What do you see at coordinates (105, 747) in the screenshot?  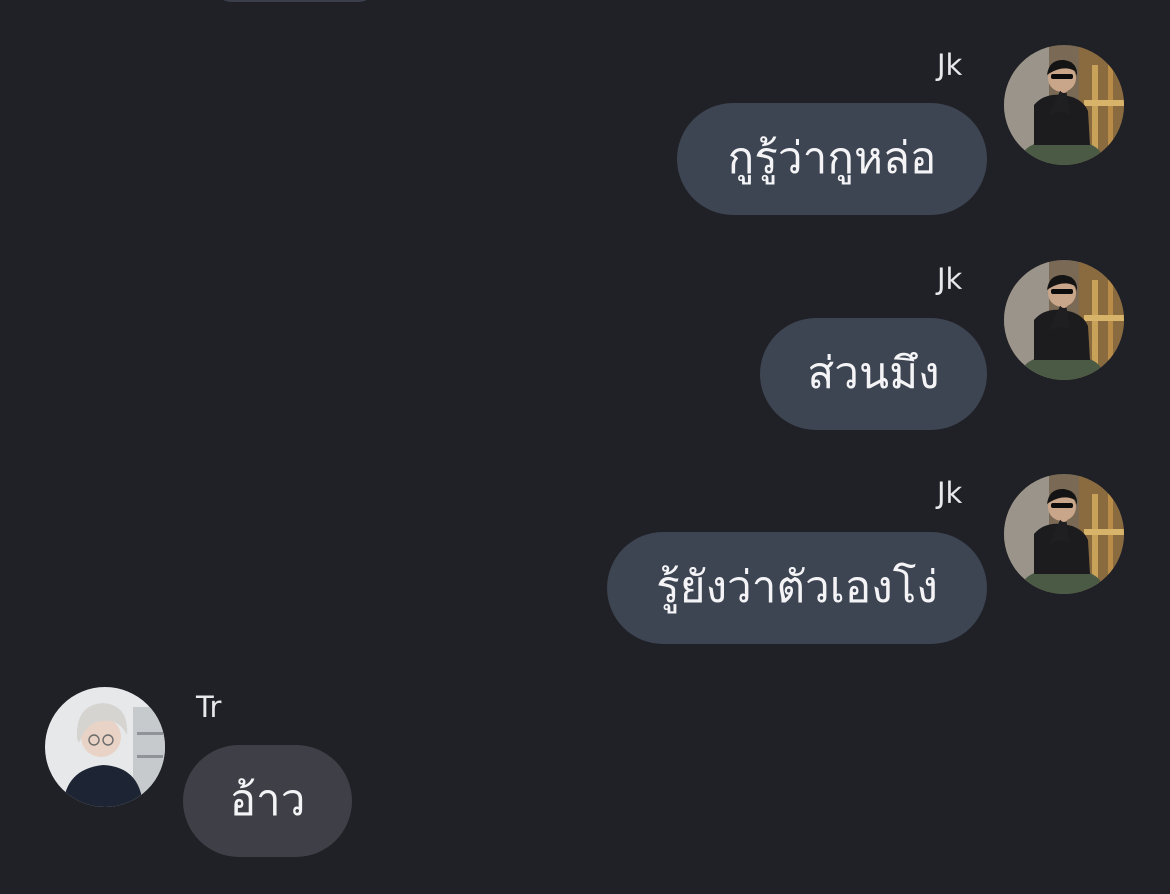 I see `tr-avatar` at bounding box center [105, 747].